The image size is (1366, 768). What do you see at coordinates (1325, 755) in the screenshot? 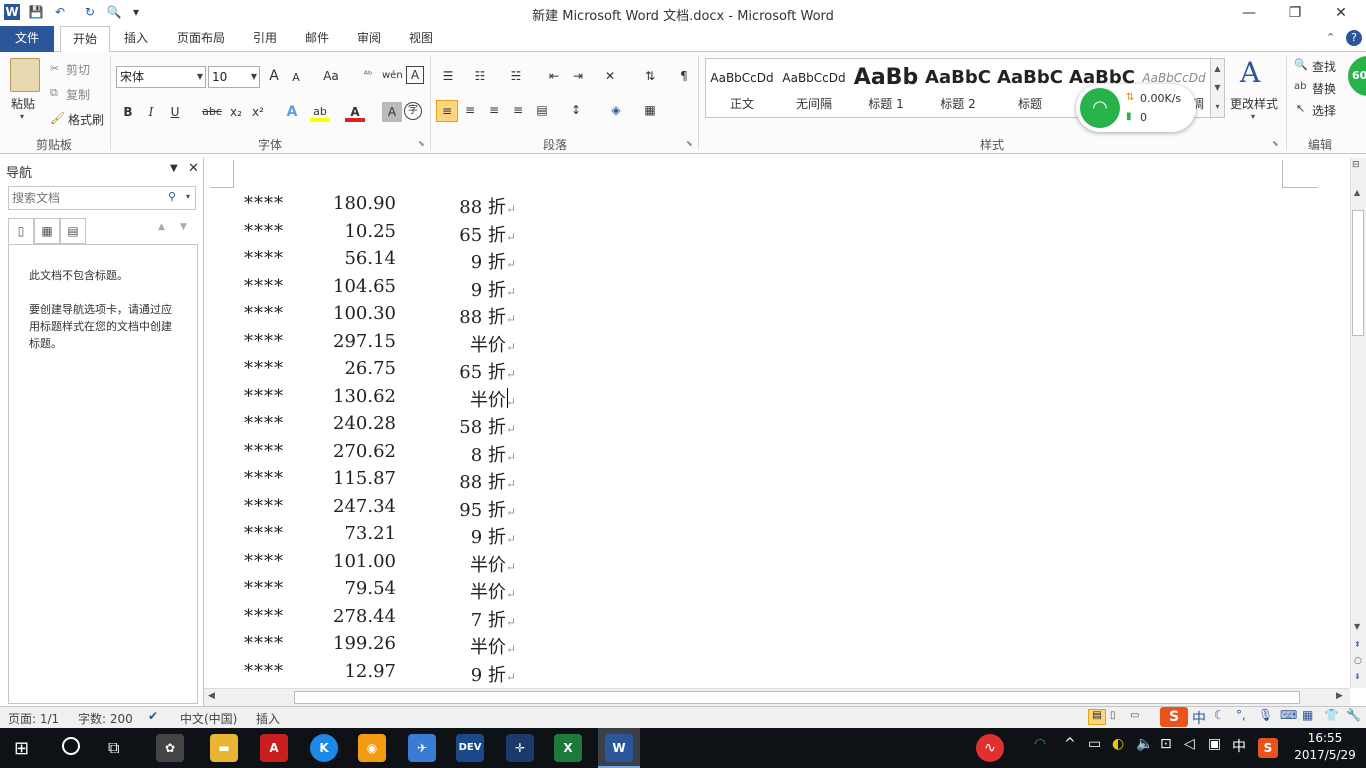
I see `clock-date: 2017/5/29` at bounding box center [1325, 755].